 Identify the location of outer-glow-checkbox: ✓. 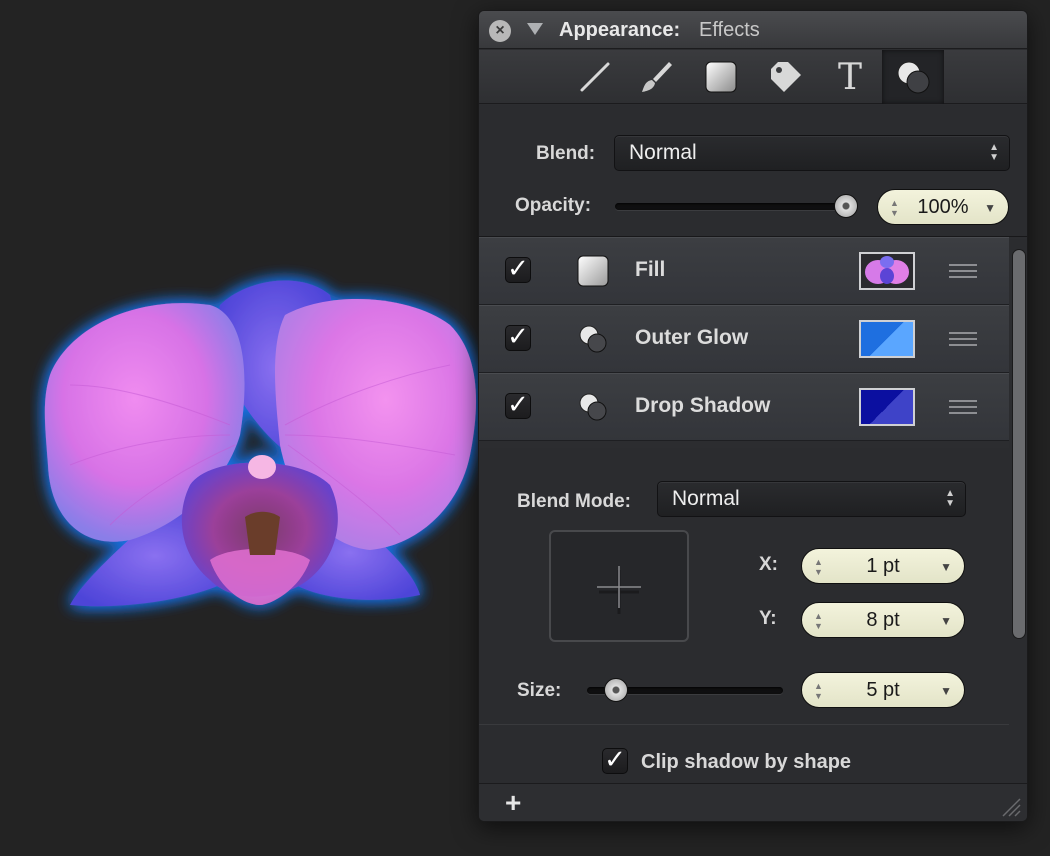
(518, 337).